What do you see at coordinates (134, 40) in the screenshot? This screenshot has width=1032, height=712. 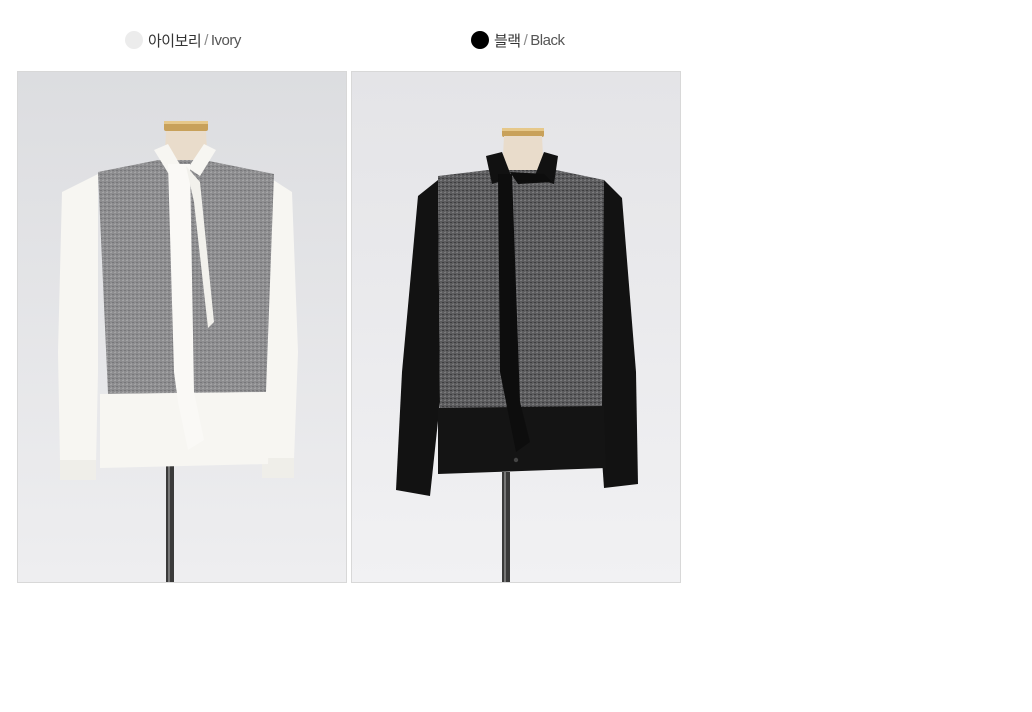 I see `ivory-swatch-dot` at bounding box center [134, 40].